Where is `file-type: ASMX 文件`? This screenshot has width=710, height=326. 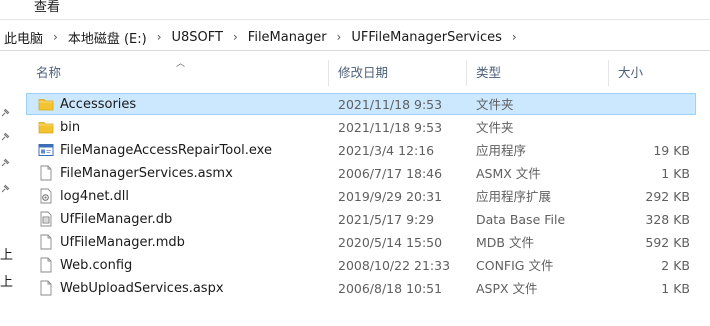 file-type: ASMX 文件 is located at coordinates (508, 173).